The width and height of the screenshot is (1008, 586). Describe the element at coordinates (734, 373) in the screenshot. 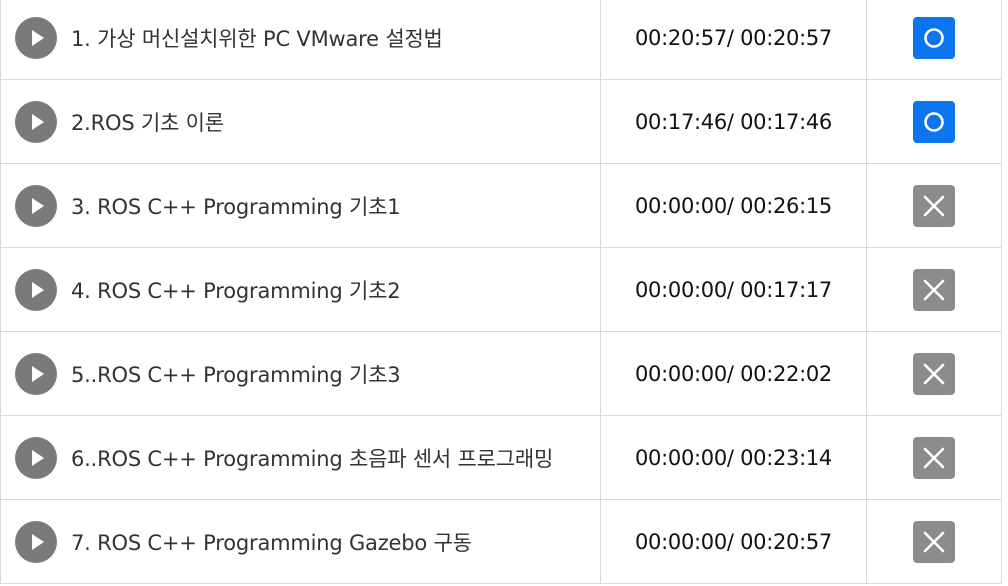

I see `lecture-time: 00:00:00/ 00:22:02` at that location.